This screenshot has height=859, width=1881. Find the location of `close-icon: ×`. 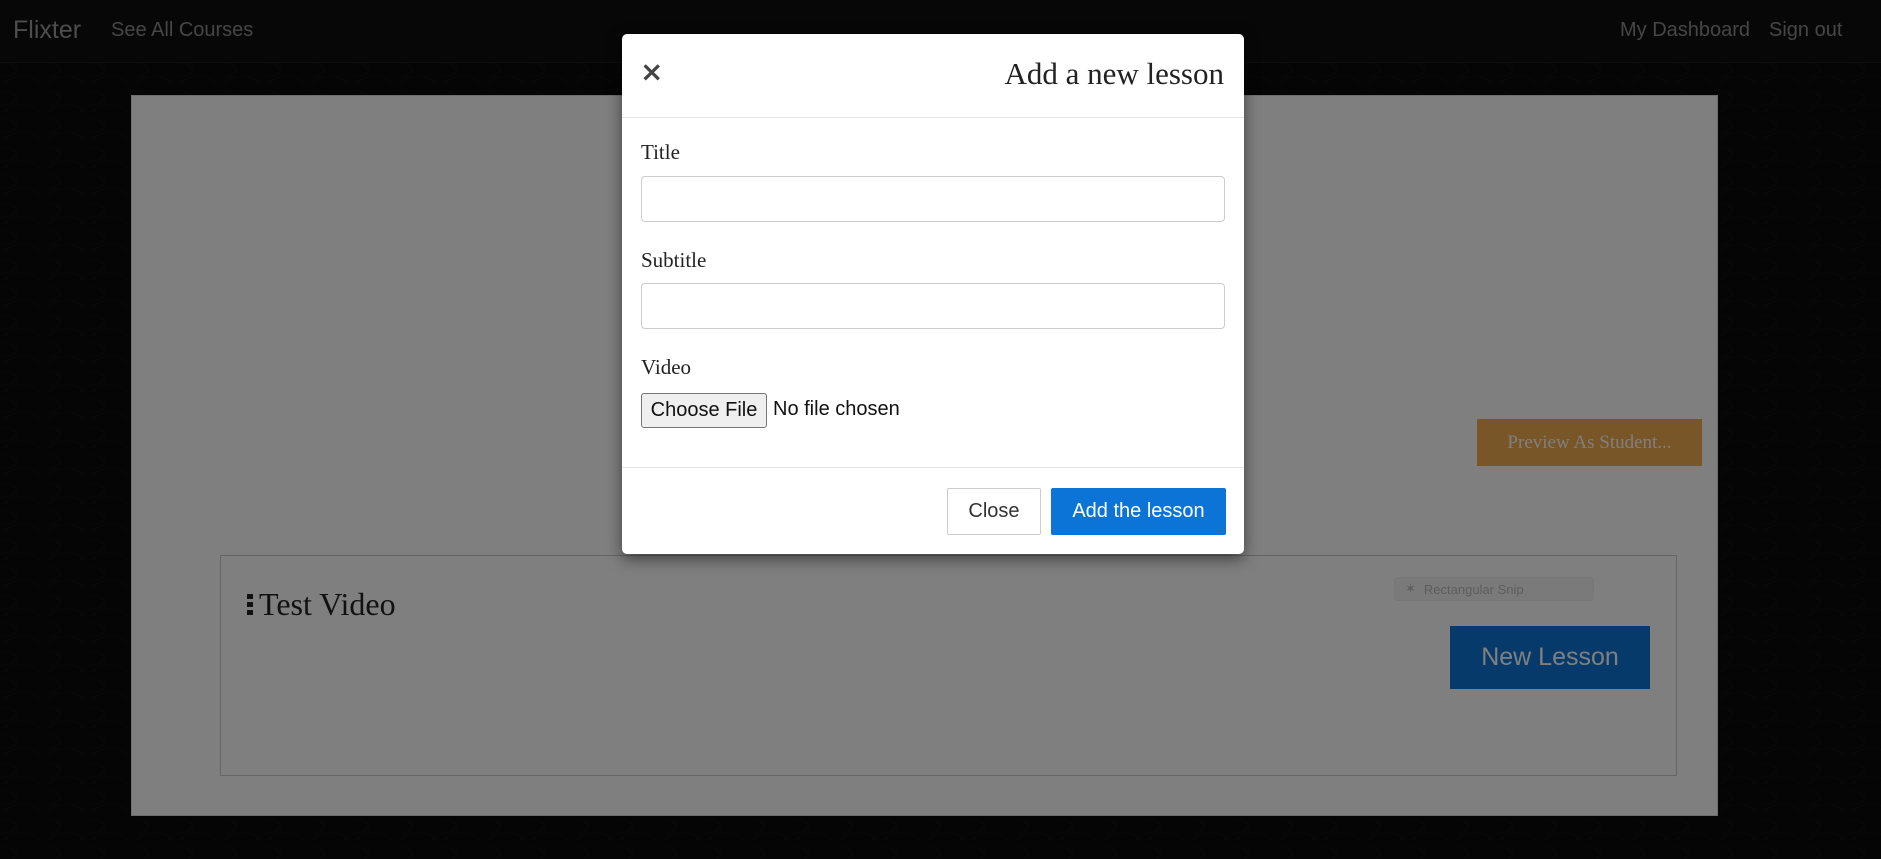

close-icon: × is located at coordinates (651, 72).